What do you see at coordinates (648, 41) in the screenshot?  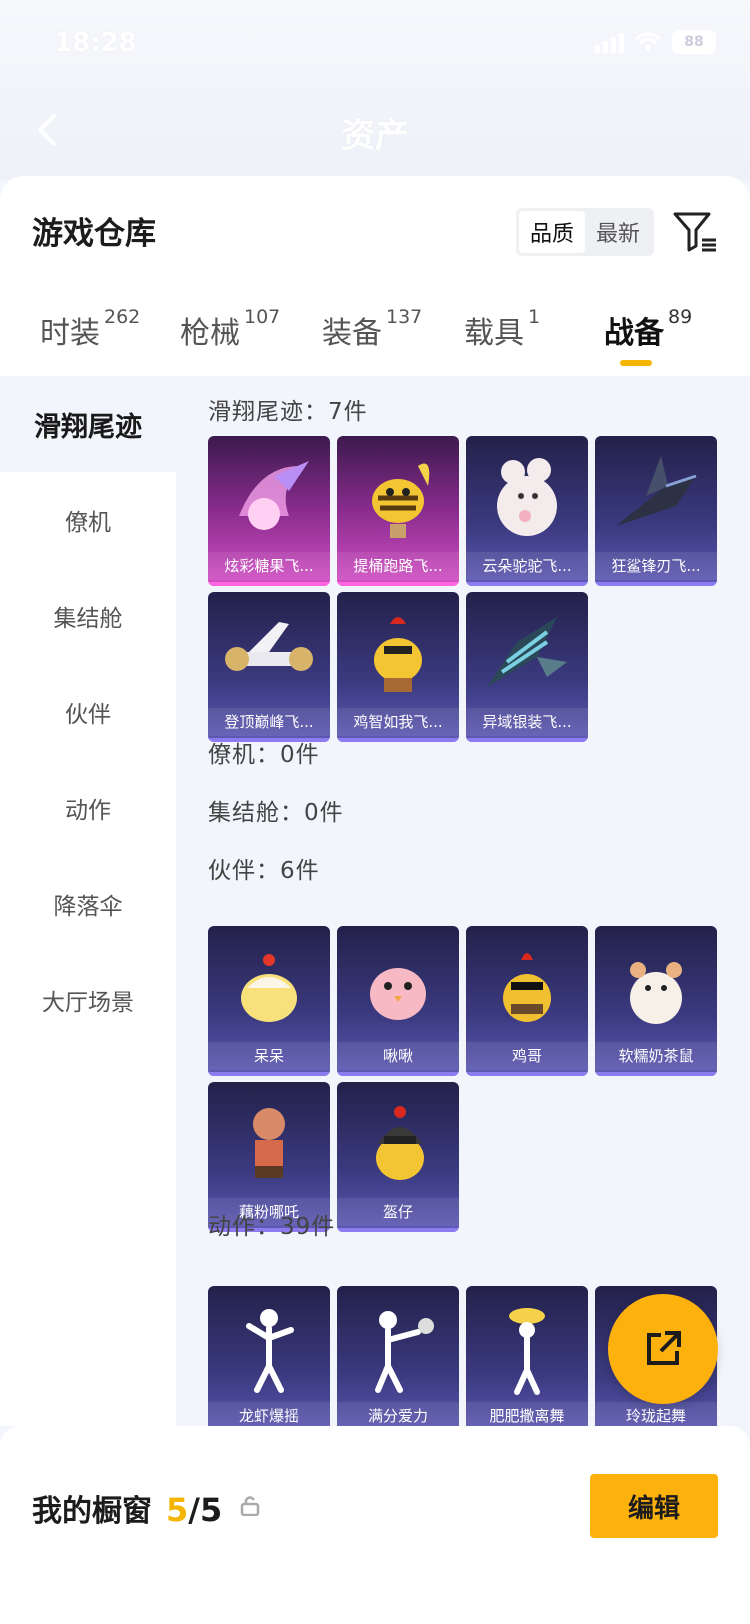 I see `wifi-icon` at bounding box center [648, 41].